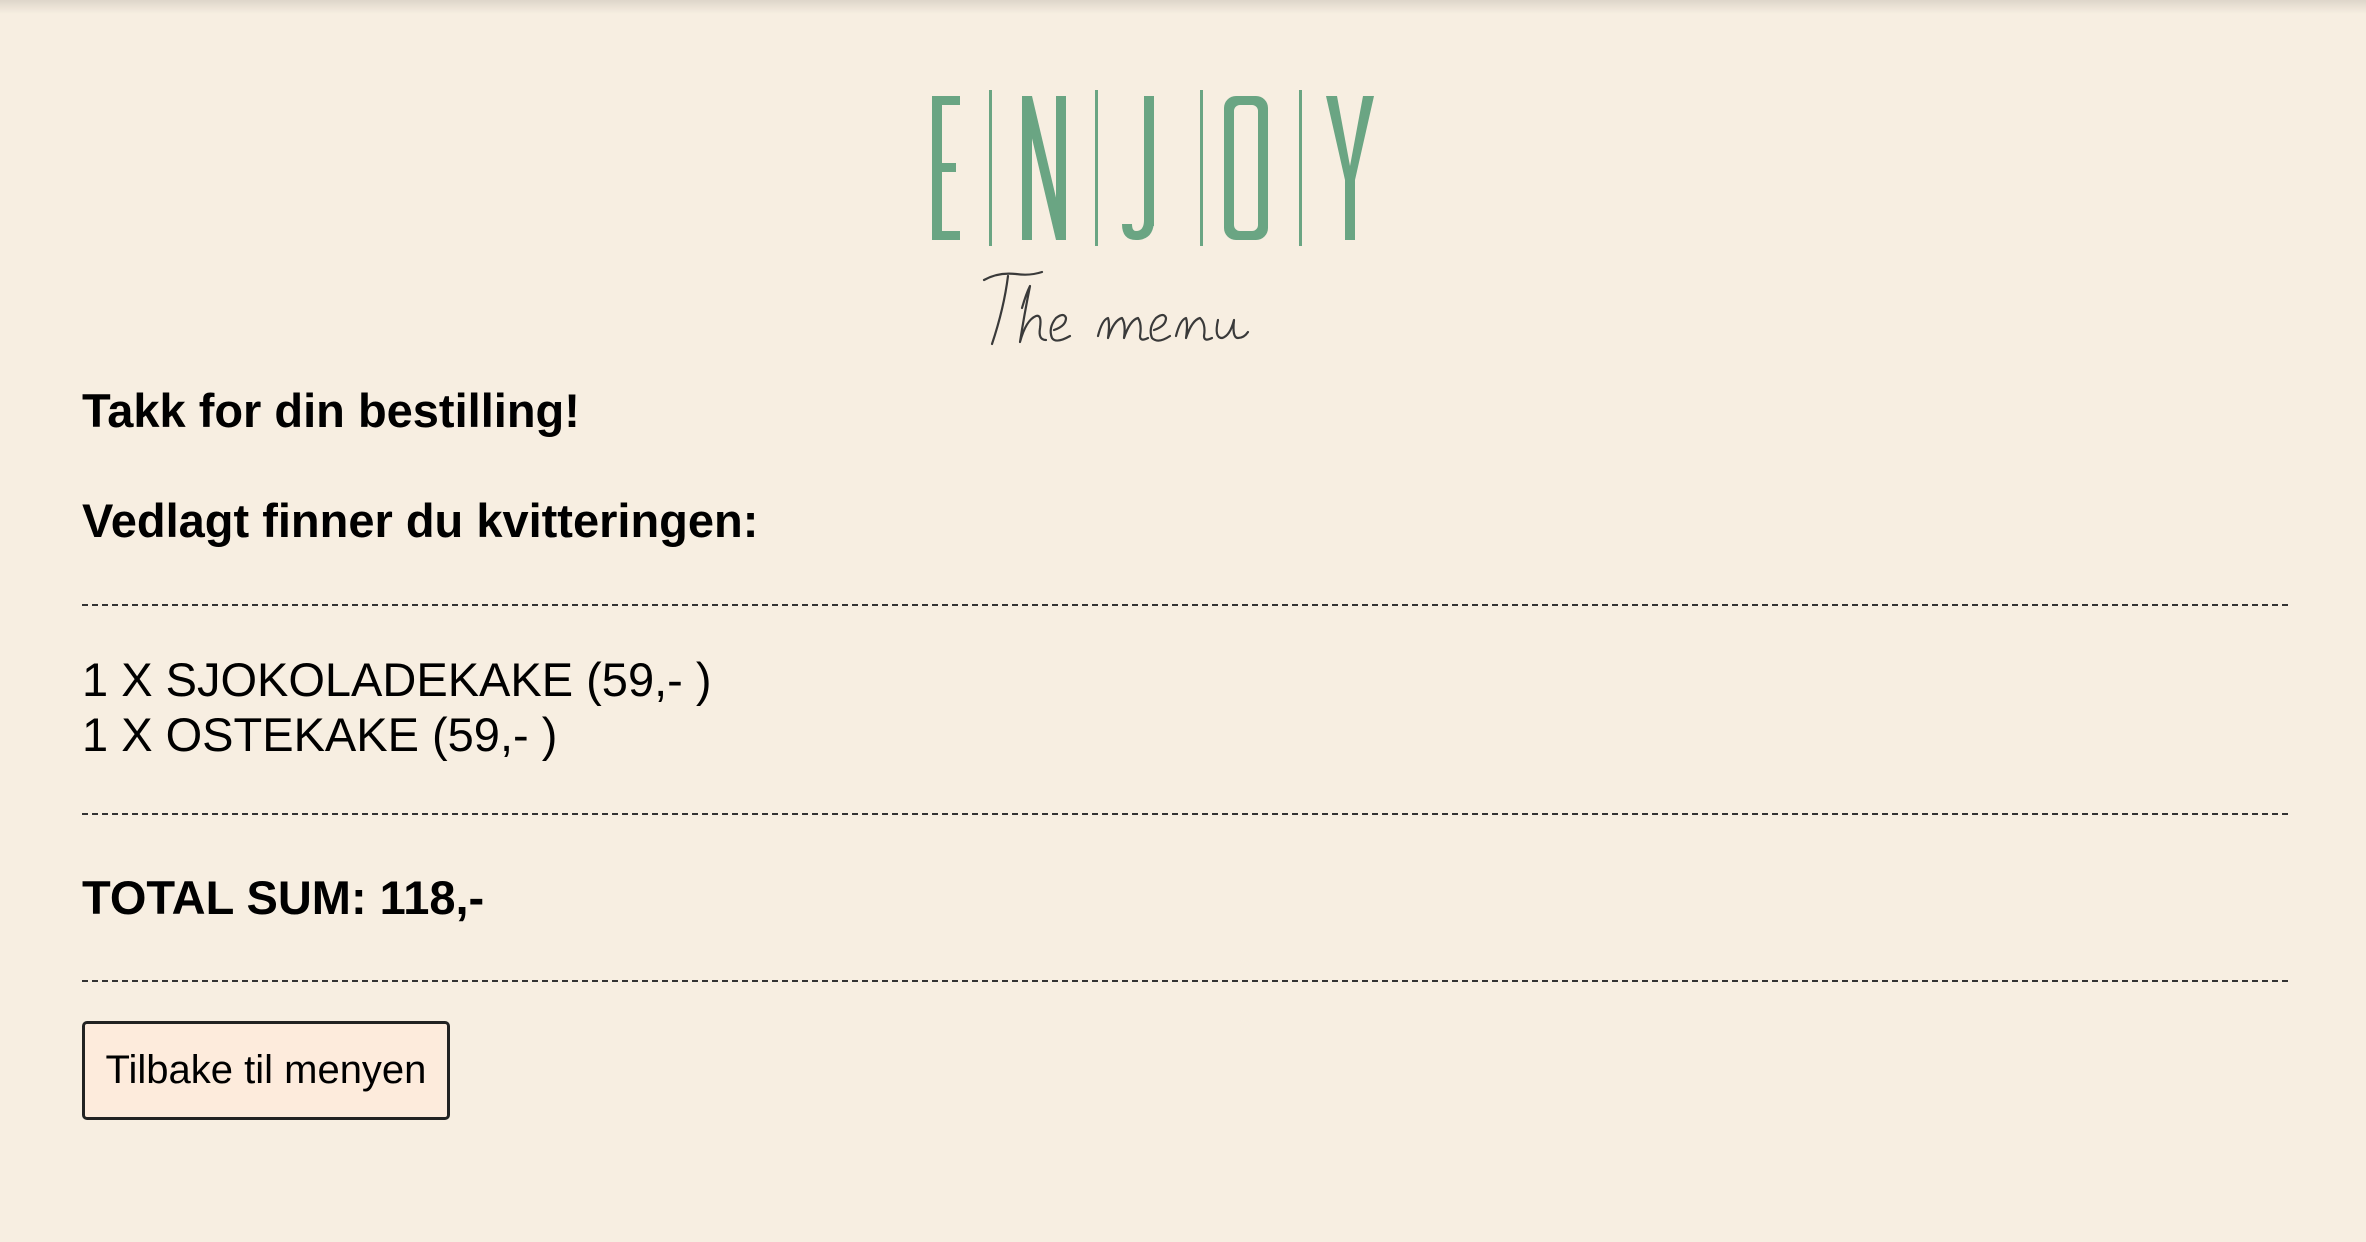 This screenshot has width=2366, height=1242. What do you see at coordinates (420, 520) in the screenshot?
I see `receipt-intro-heading: Vedlagt finner du kvitteringen:` at bounding box center [420, 520].